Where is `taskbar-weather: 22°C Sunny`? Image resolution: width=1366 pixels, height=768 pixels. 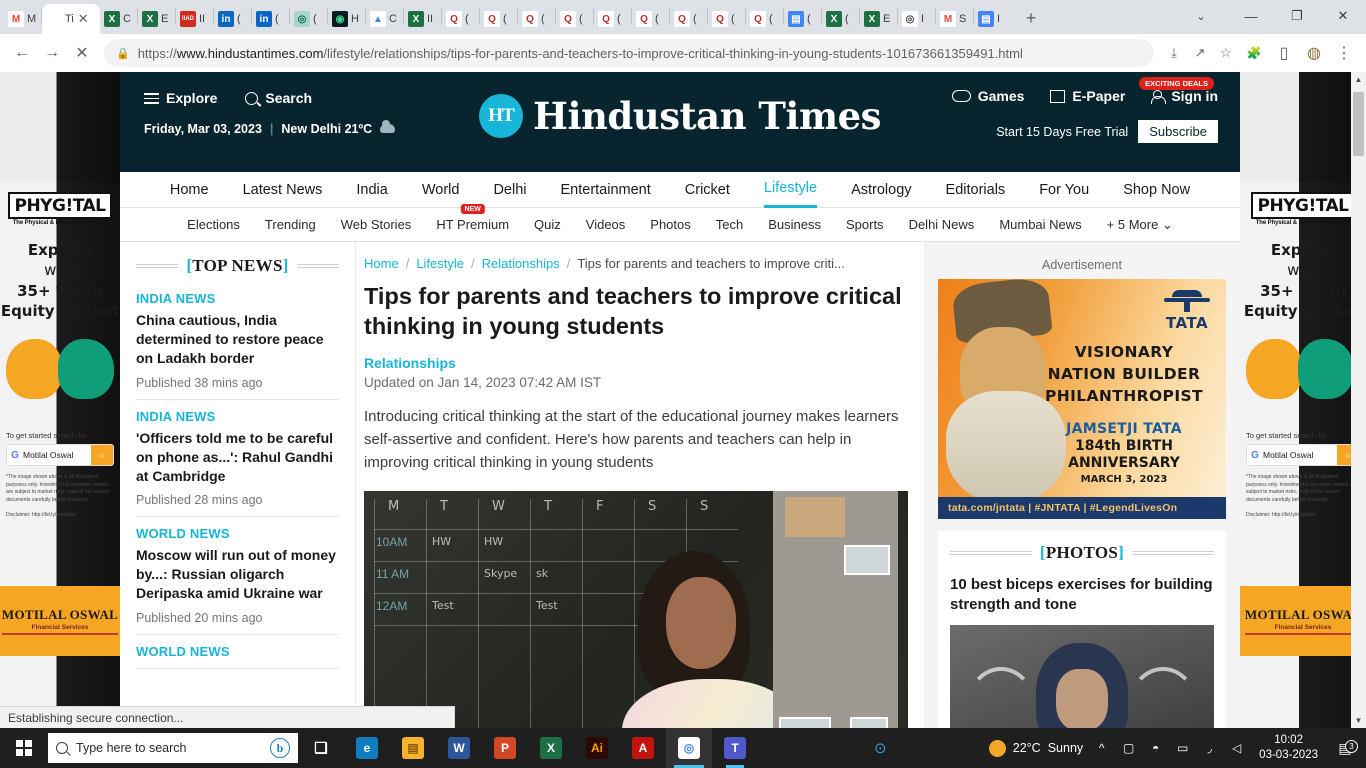
taskbar-weather: 22°C Sunny is located at coordinates (1035, 748).